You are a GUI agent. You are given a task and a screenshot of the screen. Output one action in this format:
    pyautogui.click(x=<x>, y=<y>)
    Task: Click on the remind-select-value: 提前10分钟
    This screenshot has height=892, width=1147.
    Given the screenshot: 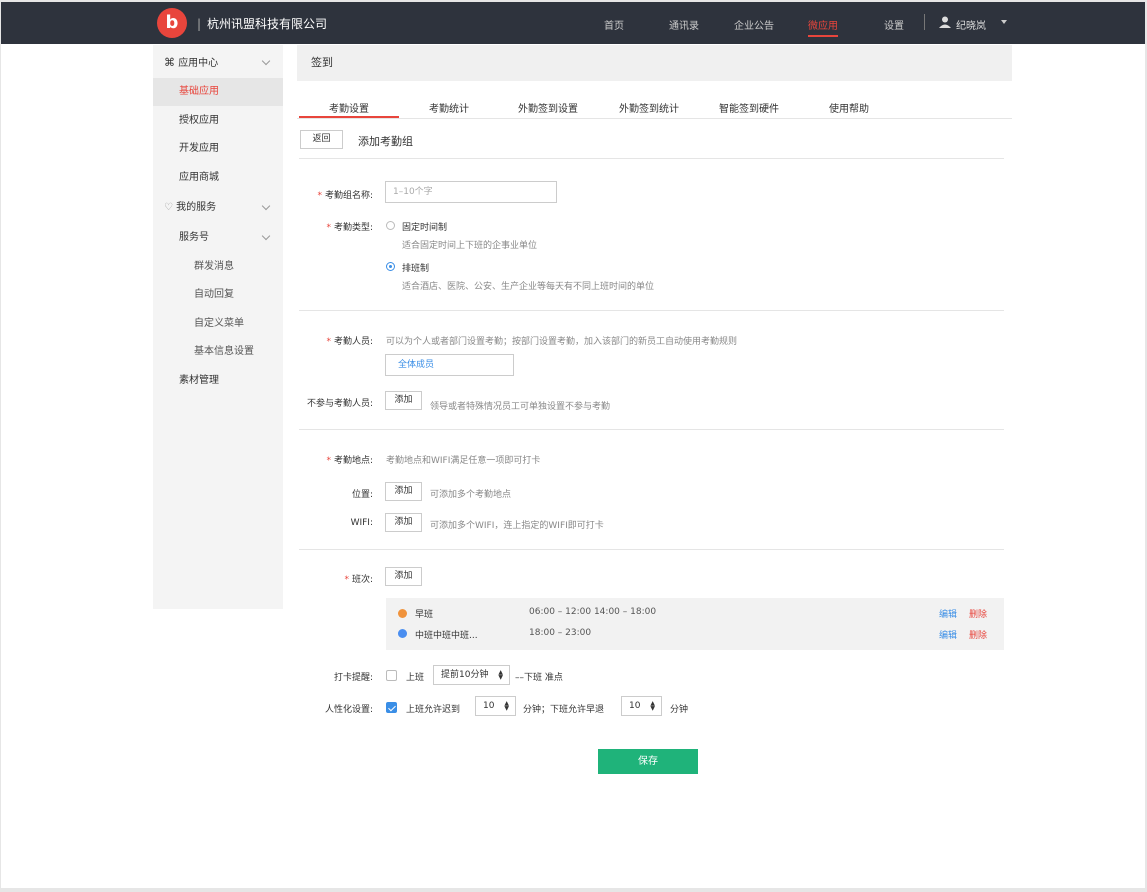 What is the action you would take?
    pyautogui.click(x=465, y=675)
    